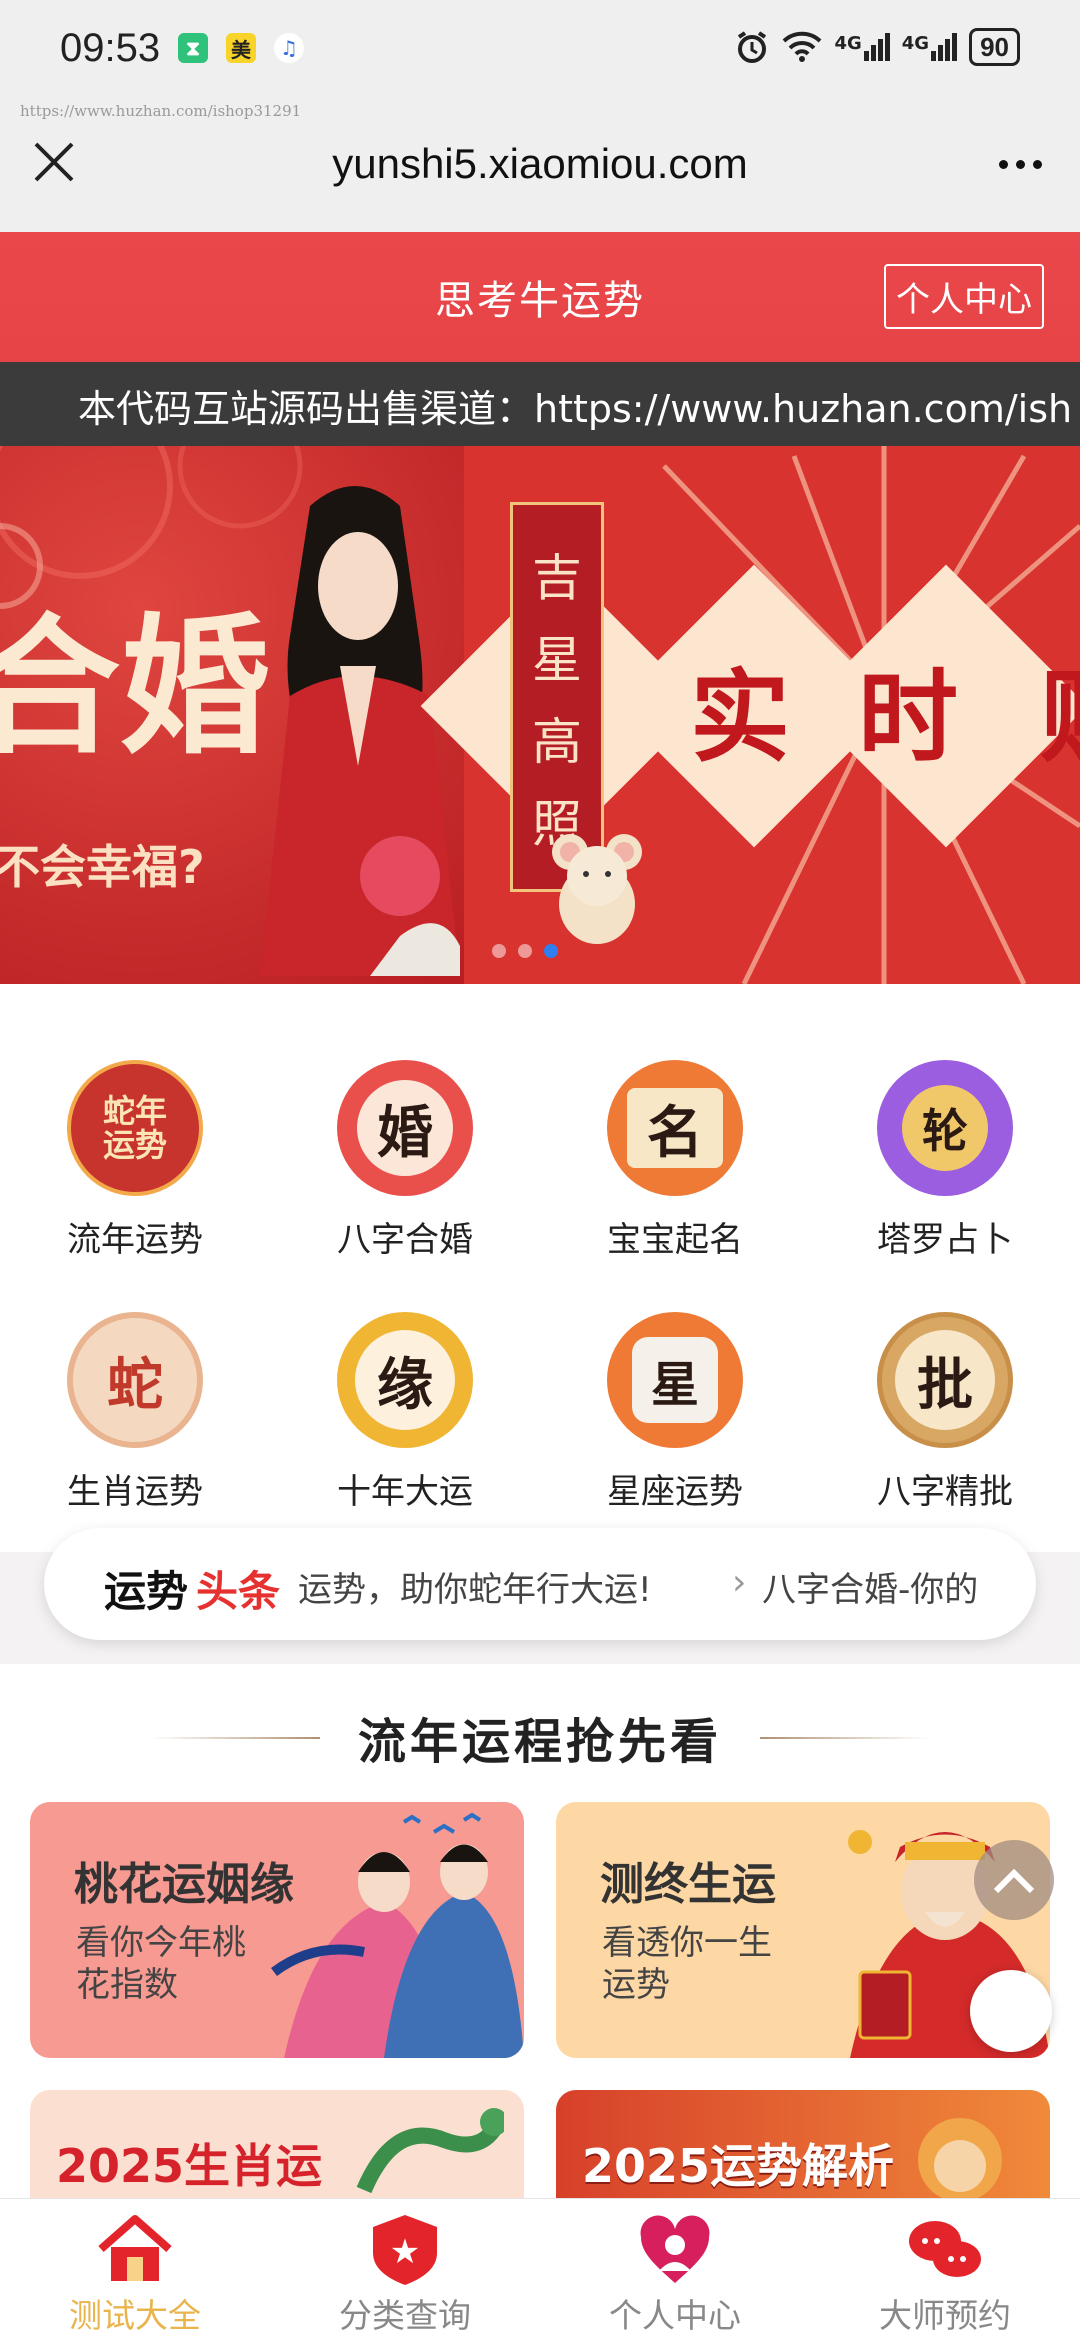 The width and height of the screenshot is (1080, 2341). Describe the element at coordinates (405, 1492) in the screenshot. I see `grid-label: 十年大运` at that location.